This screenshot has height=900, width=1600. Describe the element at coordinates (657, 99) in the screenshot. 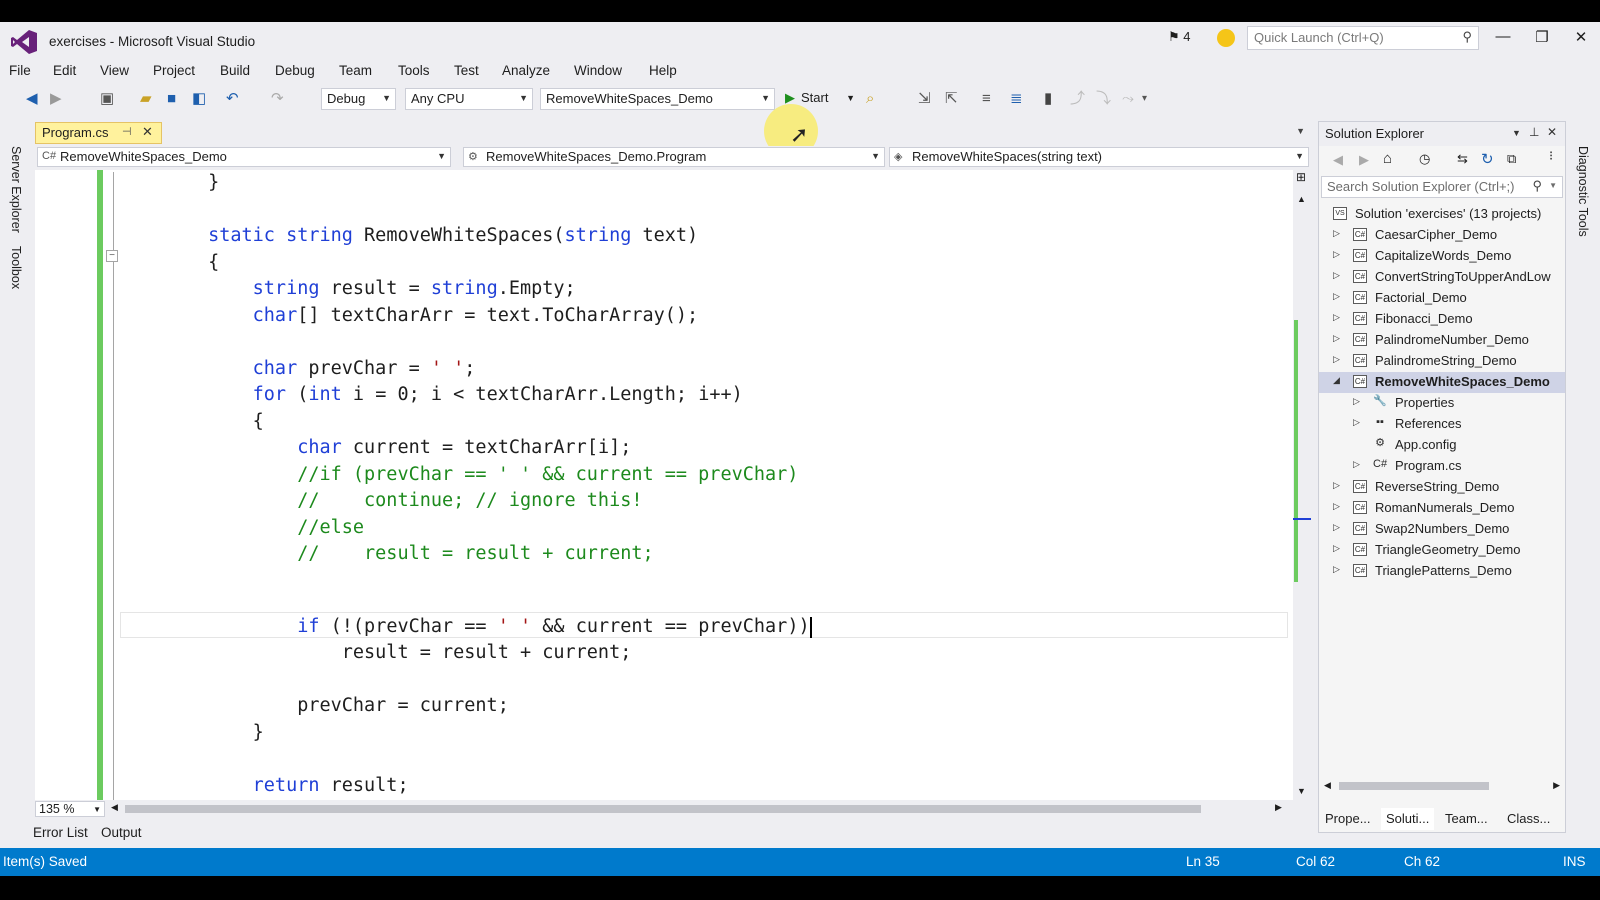

I see `startup-project-select: RemoveWhiteSpaces_Demo ▼` at that location.